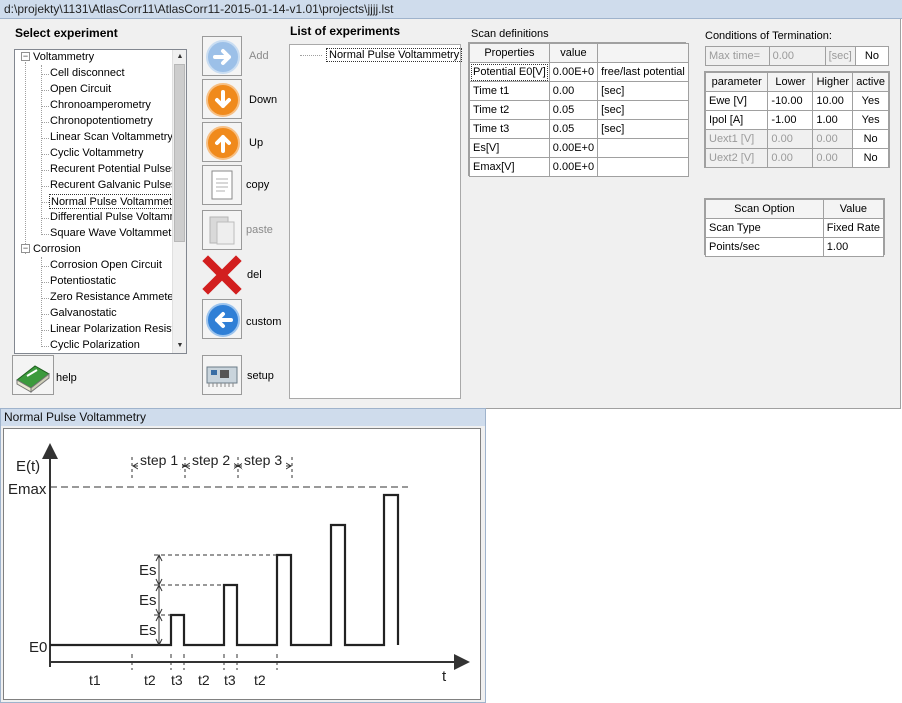  Describe the element at coordinates (222, 99) in the screenshot. I see `down-button` at that location.